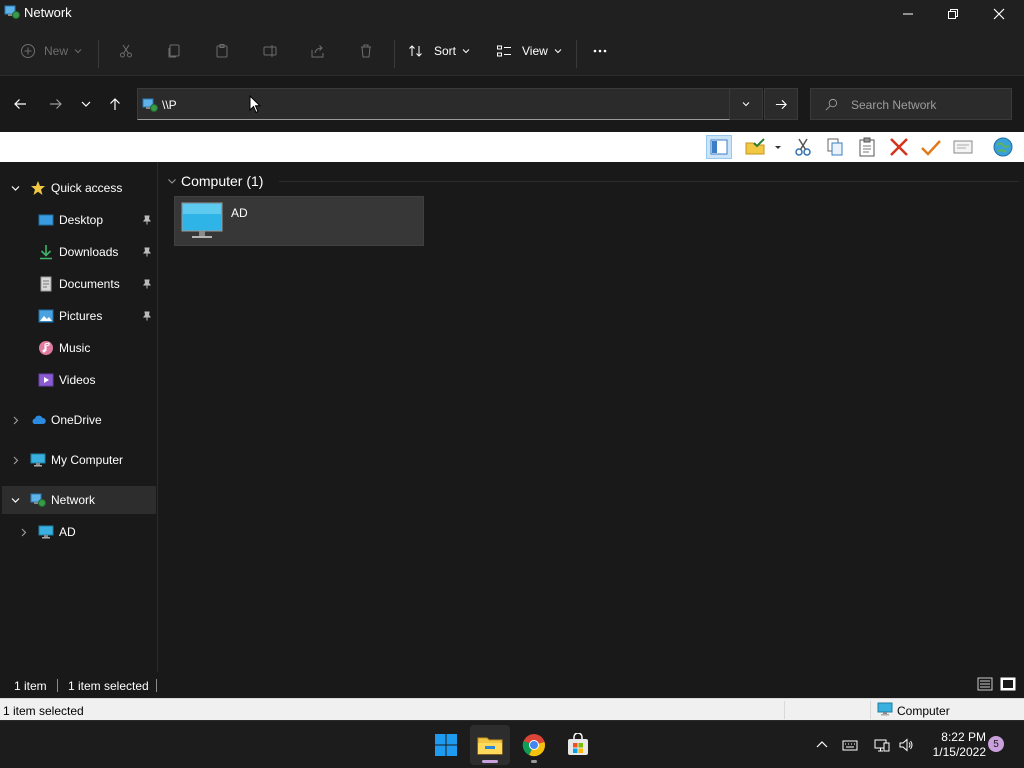  I want to click on sidebar-item-my-computer: My Computer, so click(79, 460).